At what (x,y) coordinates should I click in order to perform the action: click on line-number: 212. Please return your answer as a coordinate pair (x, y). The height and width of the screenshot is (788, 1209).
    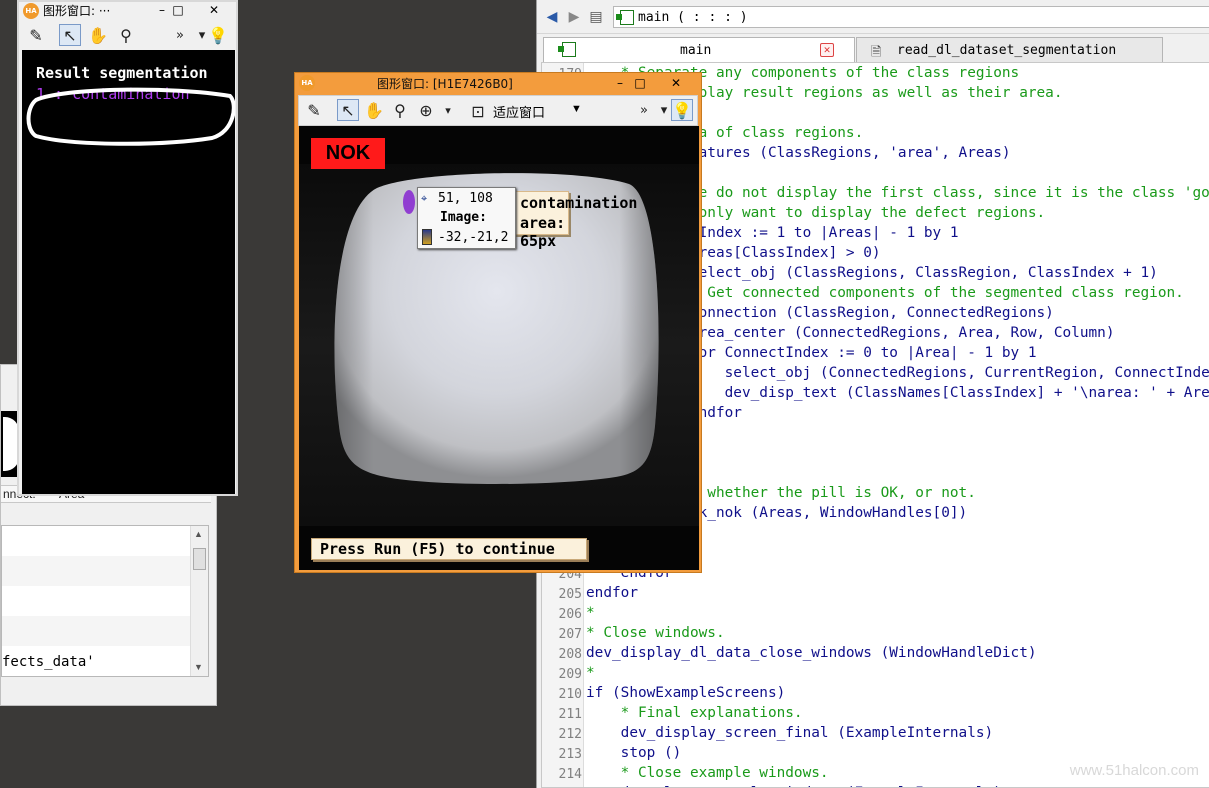
    Looking at the image, I should click on (570, 734).